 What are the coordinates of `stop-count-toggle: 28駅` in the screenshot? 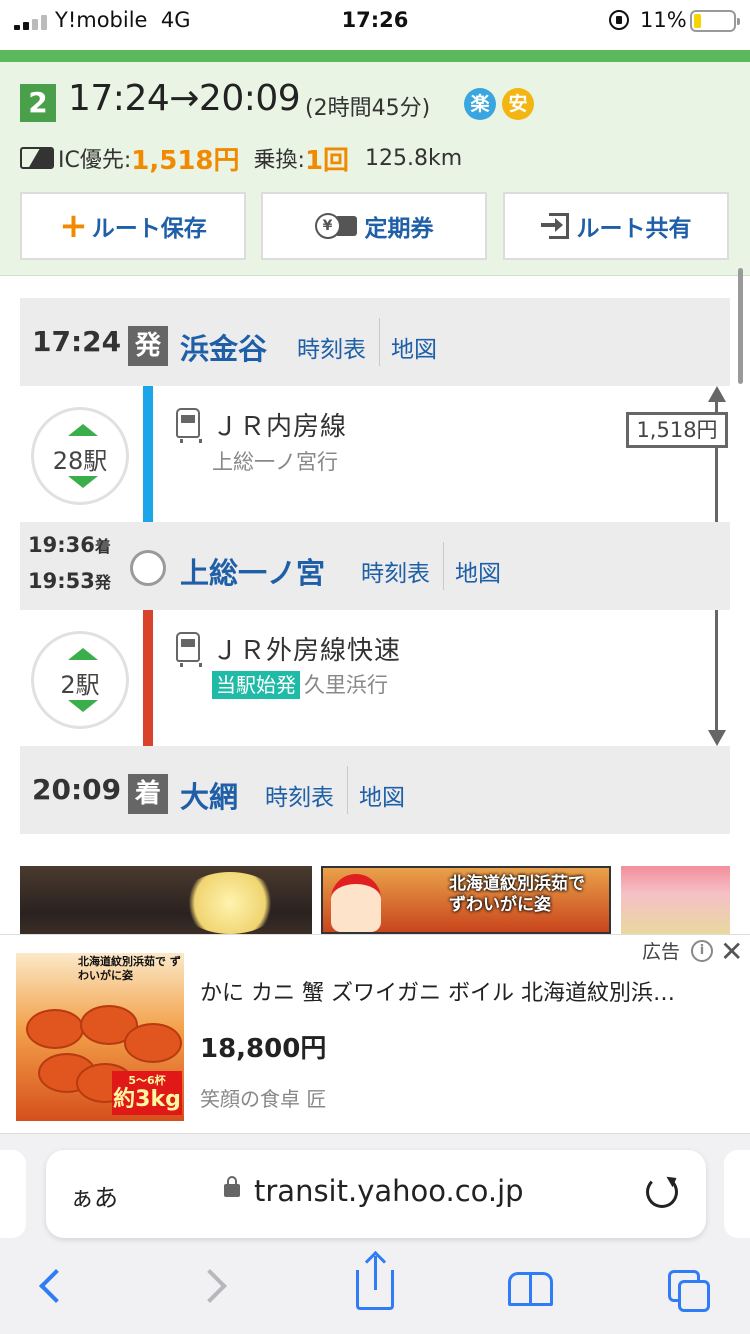 It's located at (80, 456).